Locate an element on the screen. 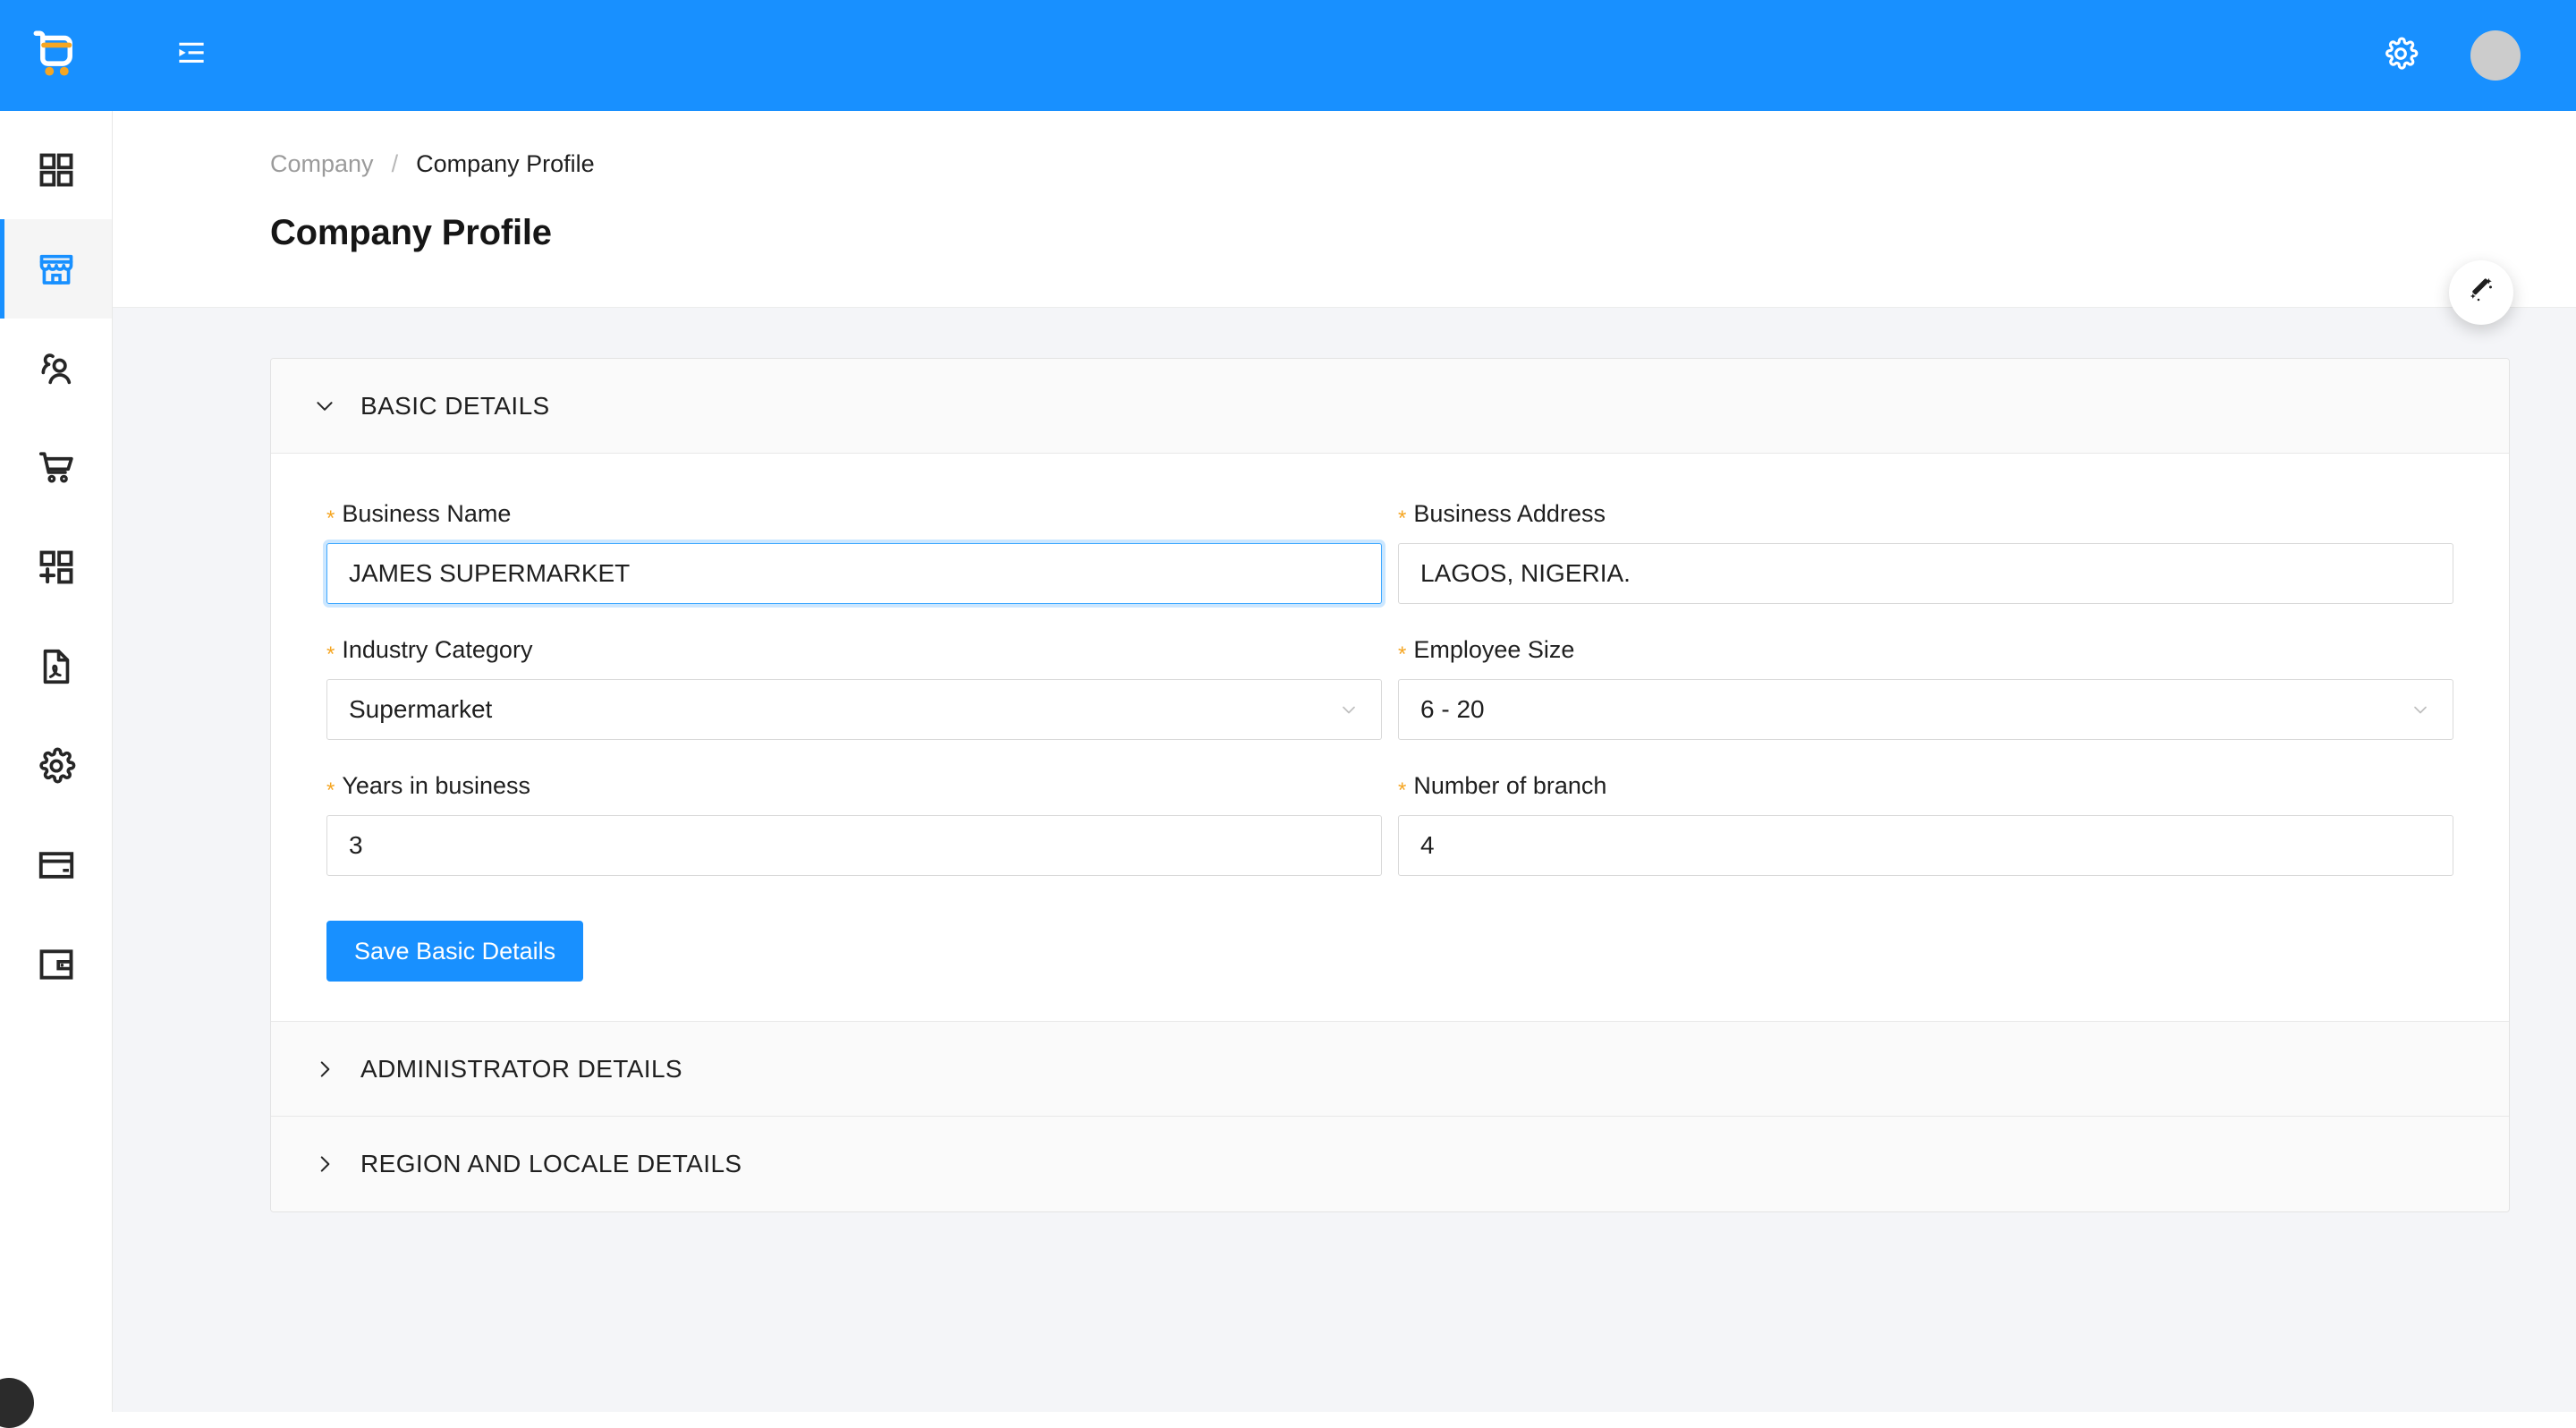 The height and width of the screenshot is (1428, 2576). panel-title-basic-details: BASIC DETAILS is located at coordinates (455, 406).